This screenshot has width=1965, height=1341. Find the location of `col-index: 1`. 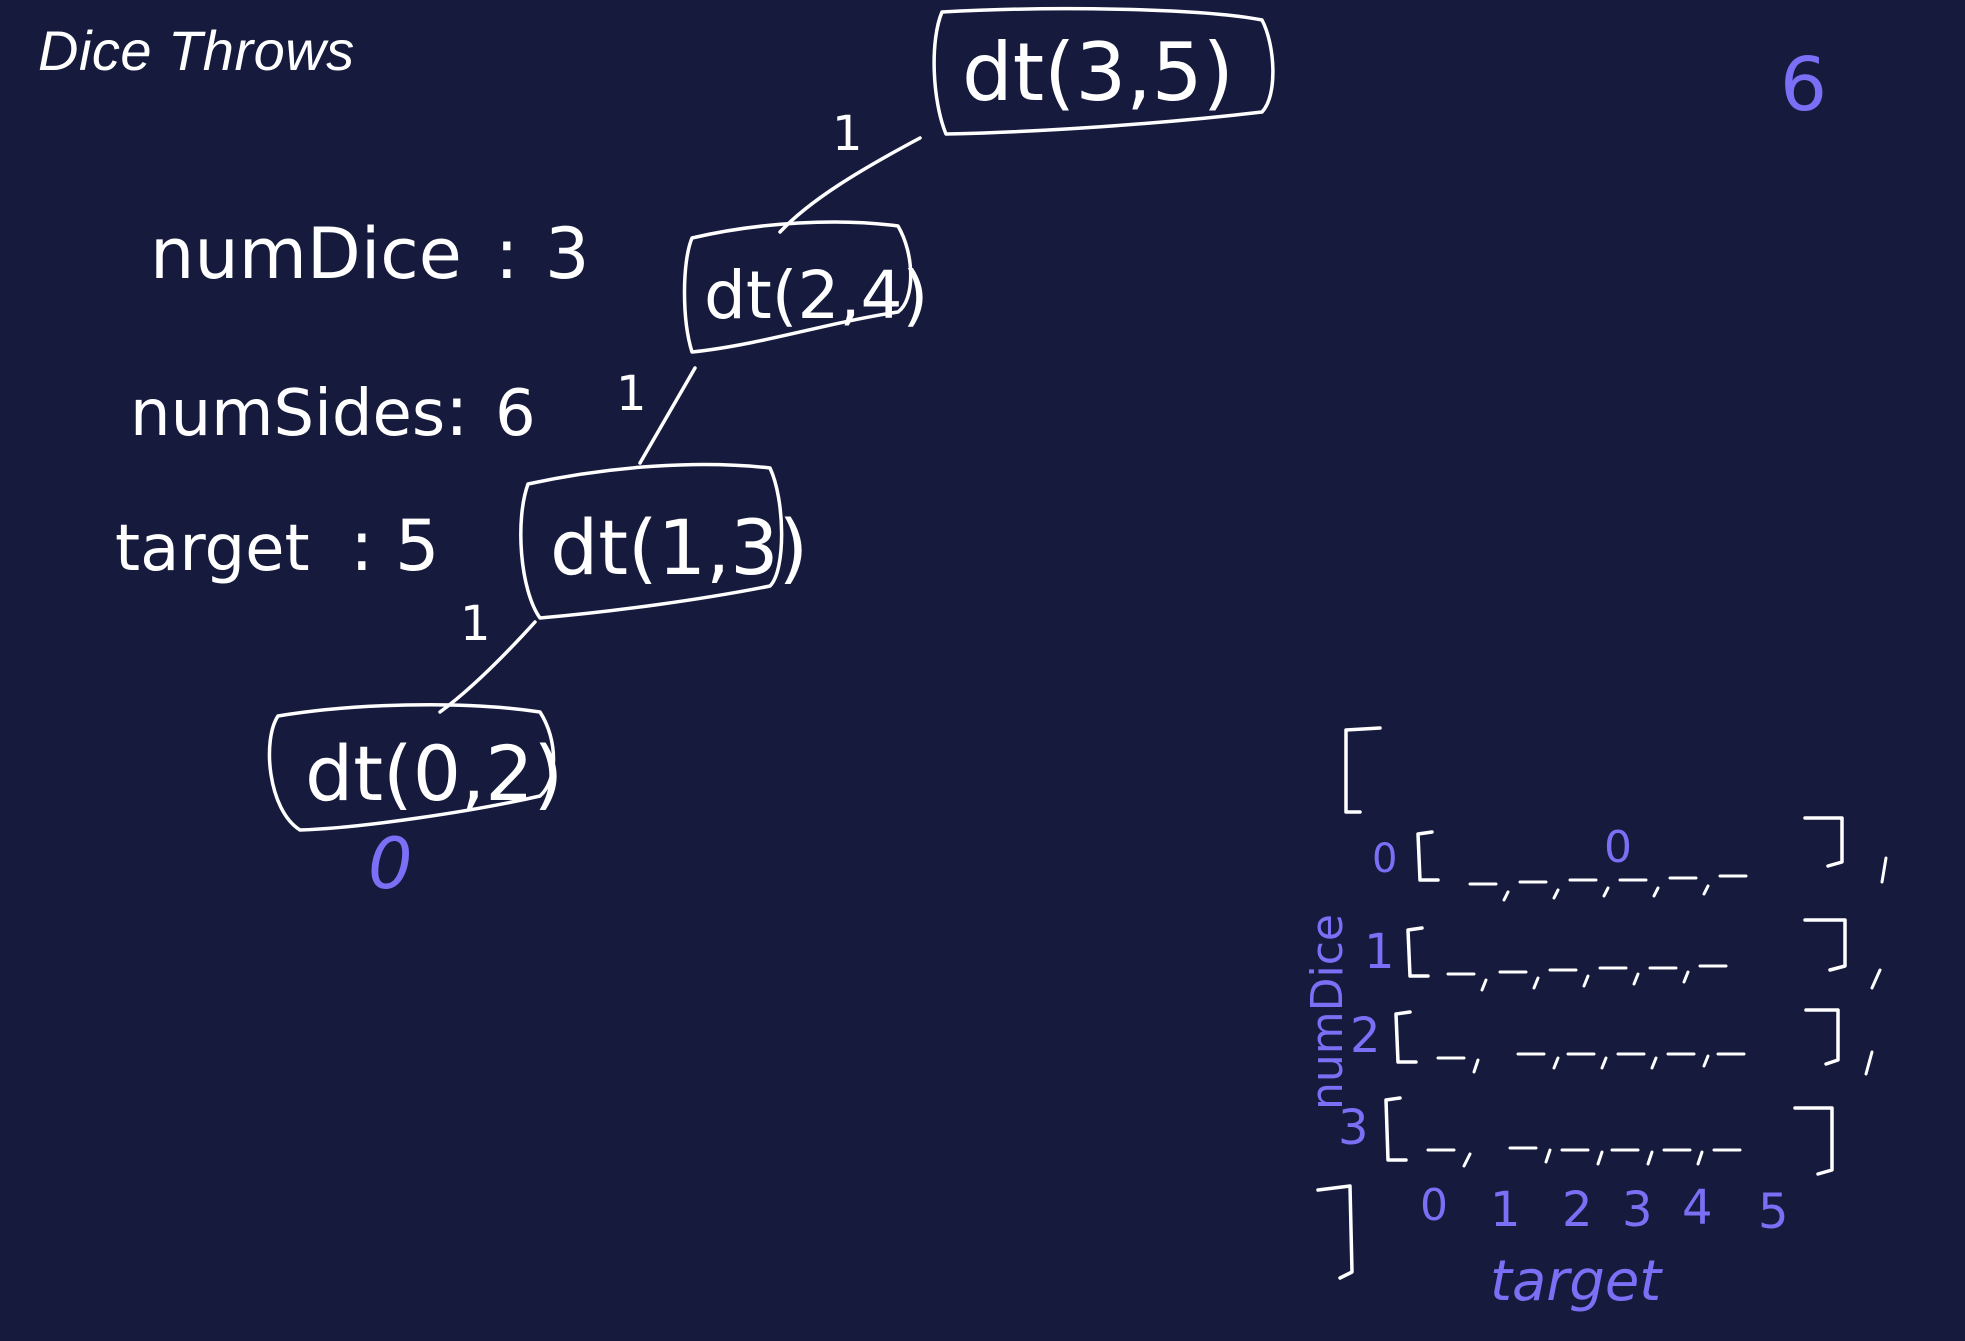

col-index: 1 is located at coordinates (1505, 1210).